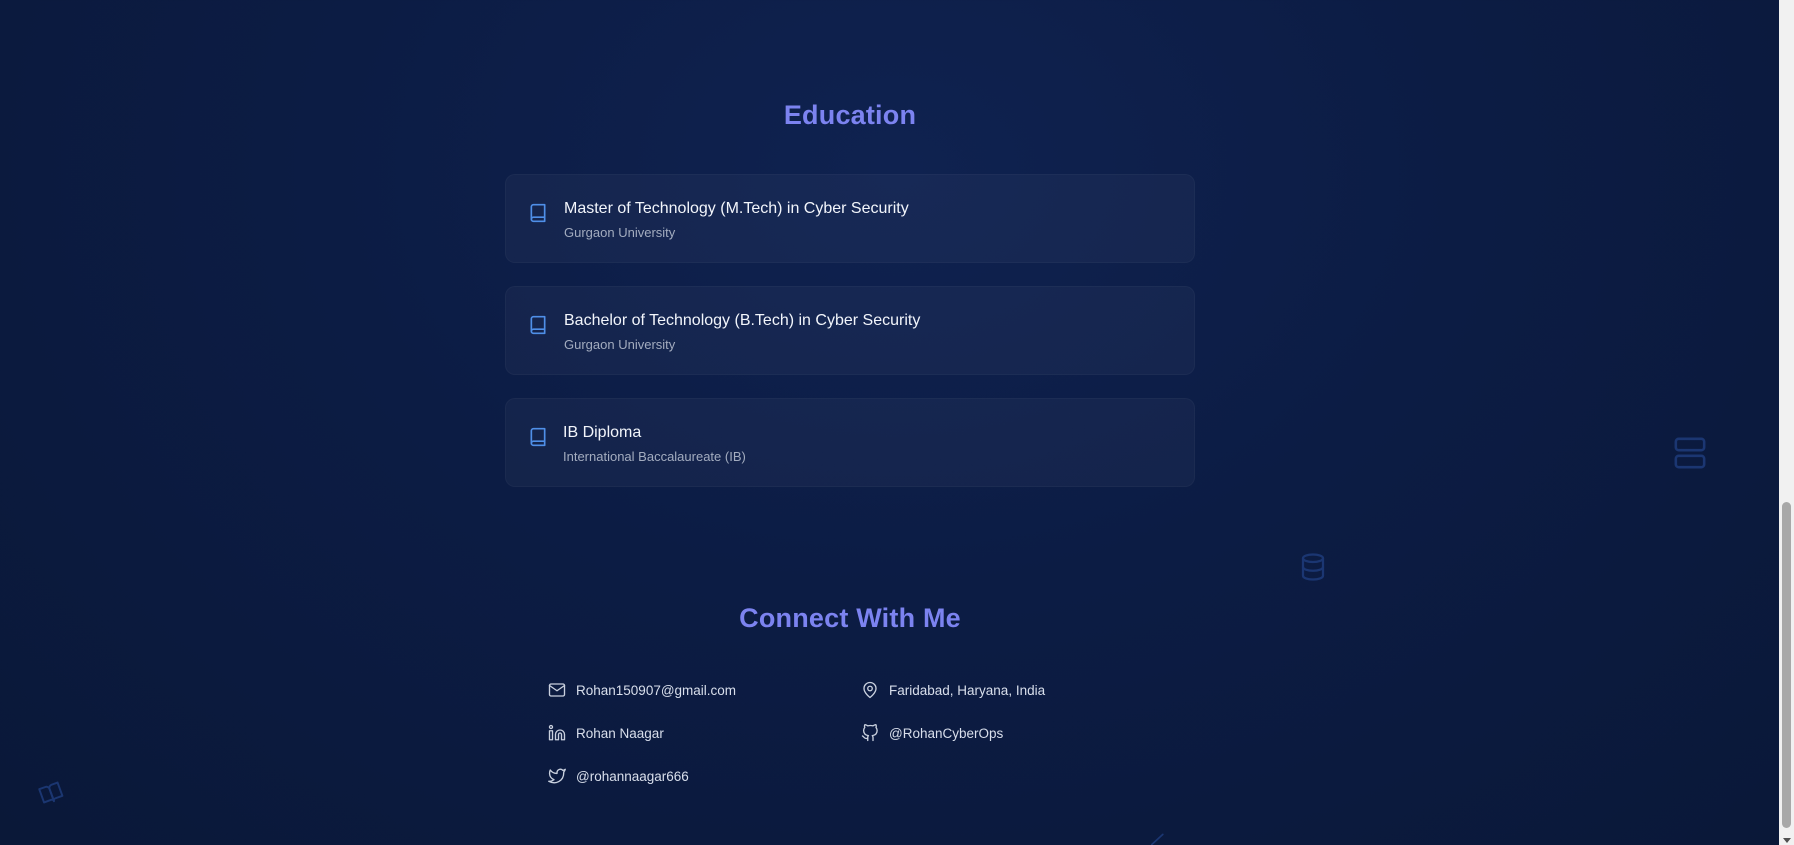 Image resolution: width=1794 pixels, height=845 pixels. Describe the element at coordinates (967, 690) in the screenshot. I see `location-text: Faridabad, Haryana, India` at that location.